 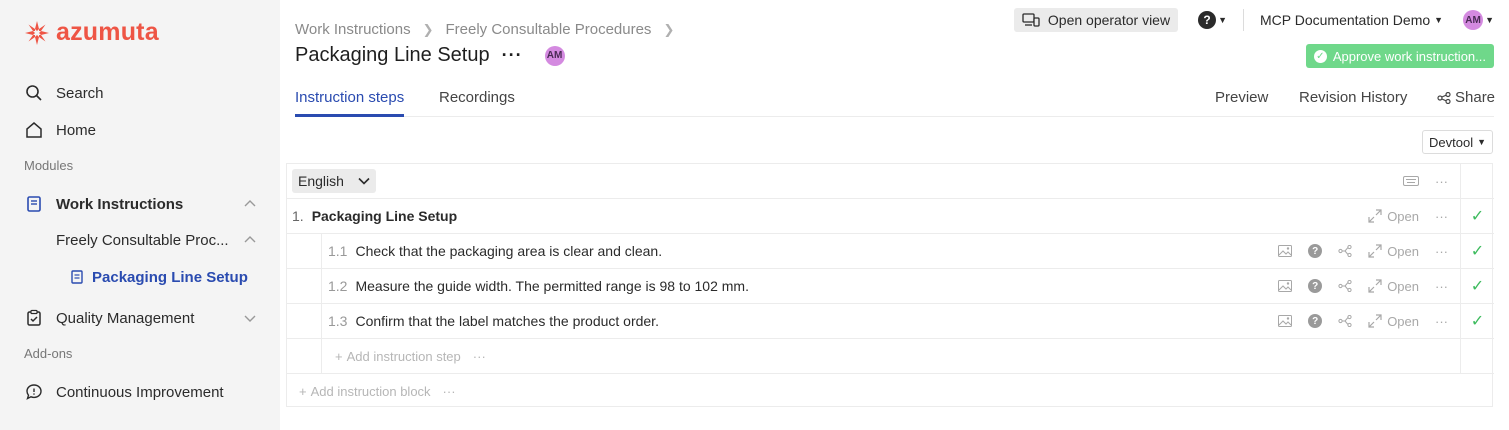 What do you see at coordinates (48, 353) in the screenshot?
I see `sidebar-section-addons: Add-ons` at bounding box center [48, 353].